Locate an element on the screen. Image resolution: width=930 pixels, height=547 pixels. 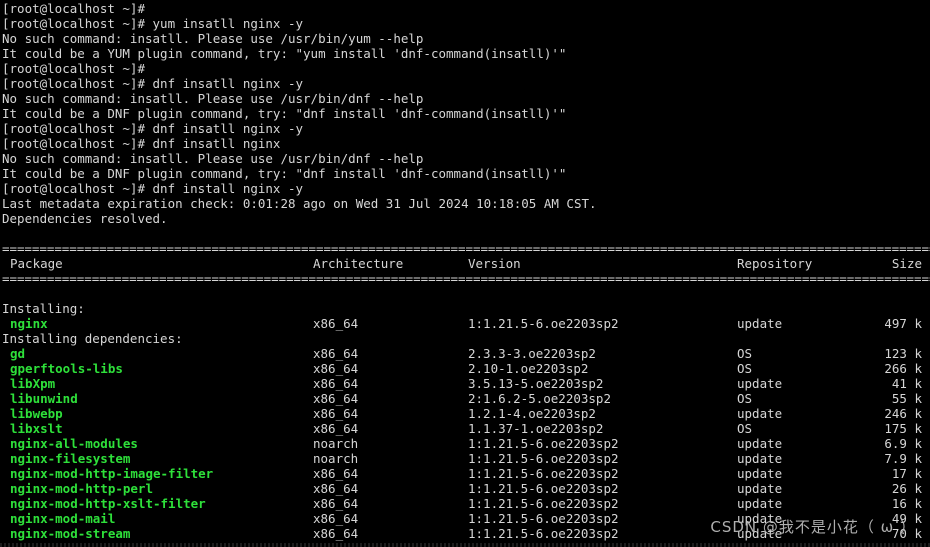
section-label-dependencies: Installing dependencies: is located at coordinates (92, 338).